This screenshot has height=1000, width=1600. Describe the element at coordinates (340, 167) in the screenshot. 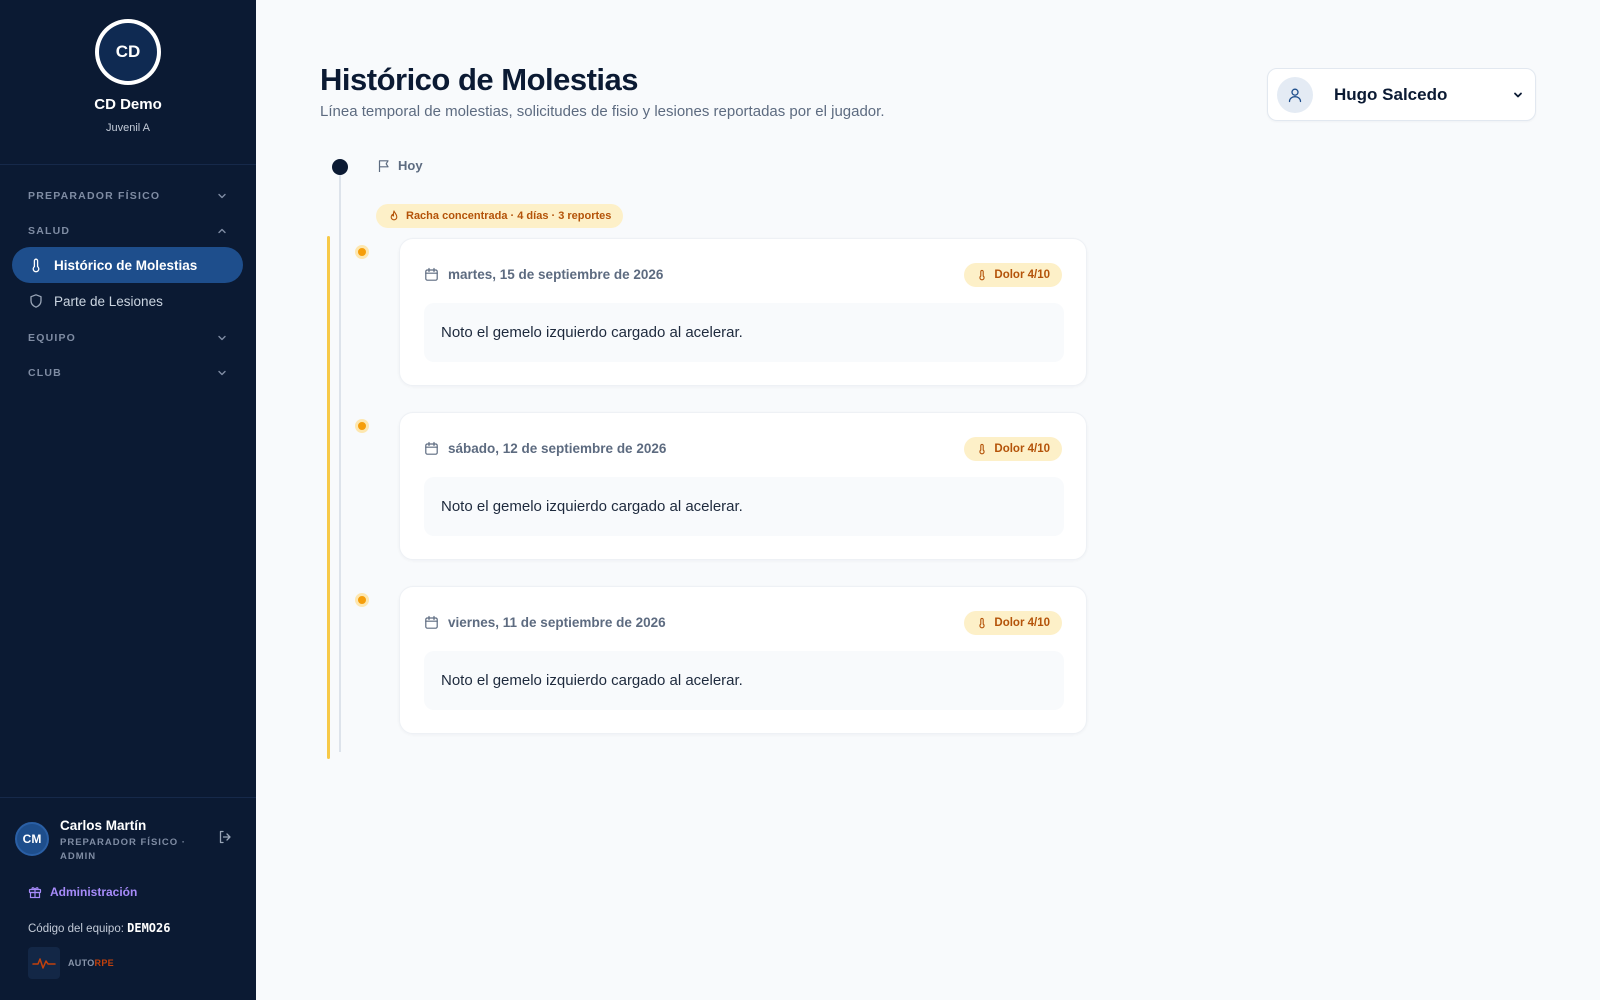

I see `timeline-start-dot` at that location.